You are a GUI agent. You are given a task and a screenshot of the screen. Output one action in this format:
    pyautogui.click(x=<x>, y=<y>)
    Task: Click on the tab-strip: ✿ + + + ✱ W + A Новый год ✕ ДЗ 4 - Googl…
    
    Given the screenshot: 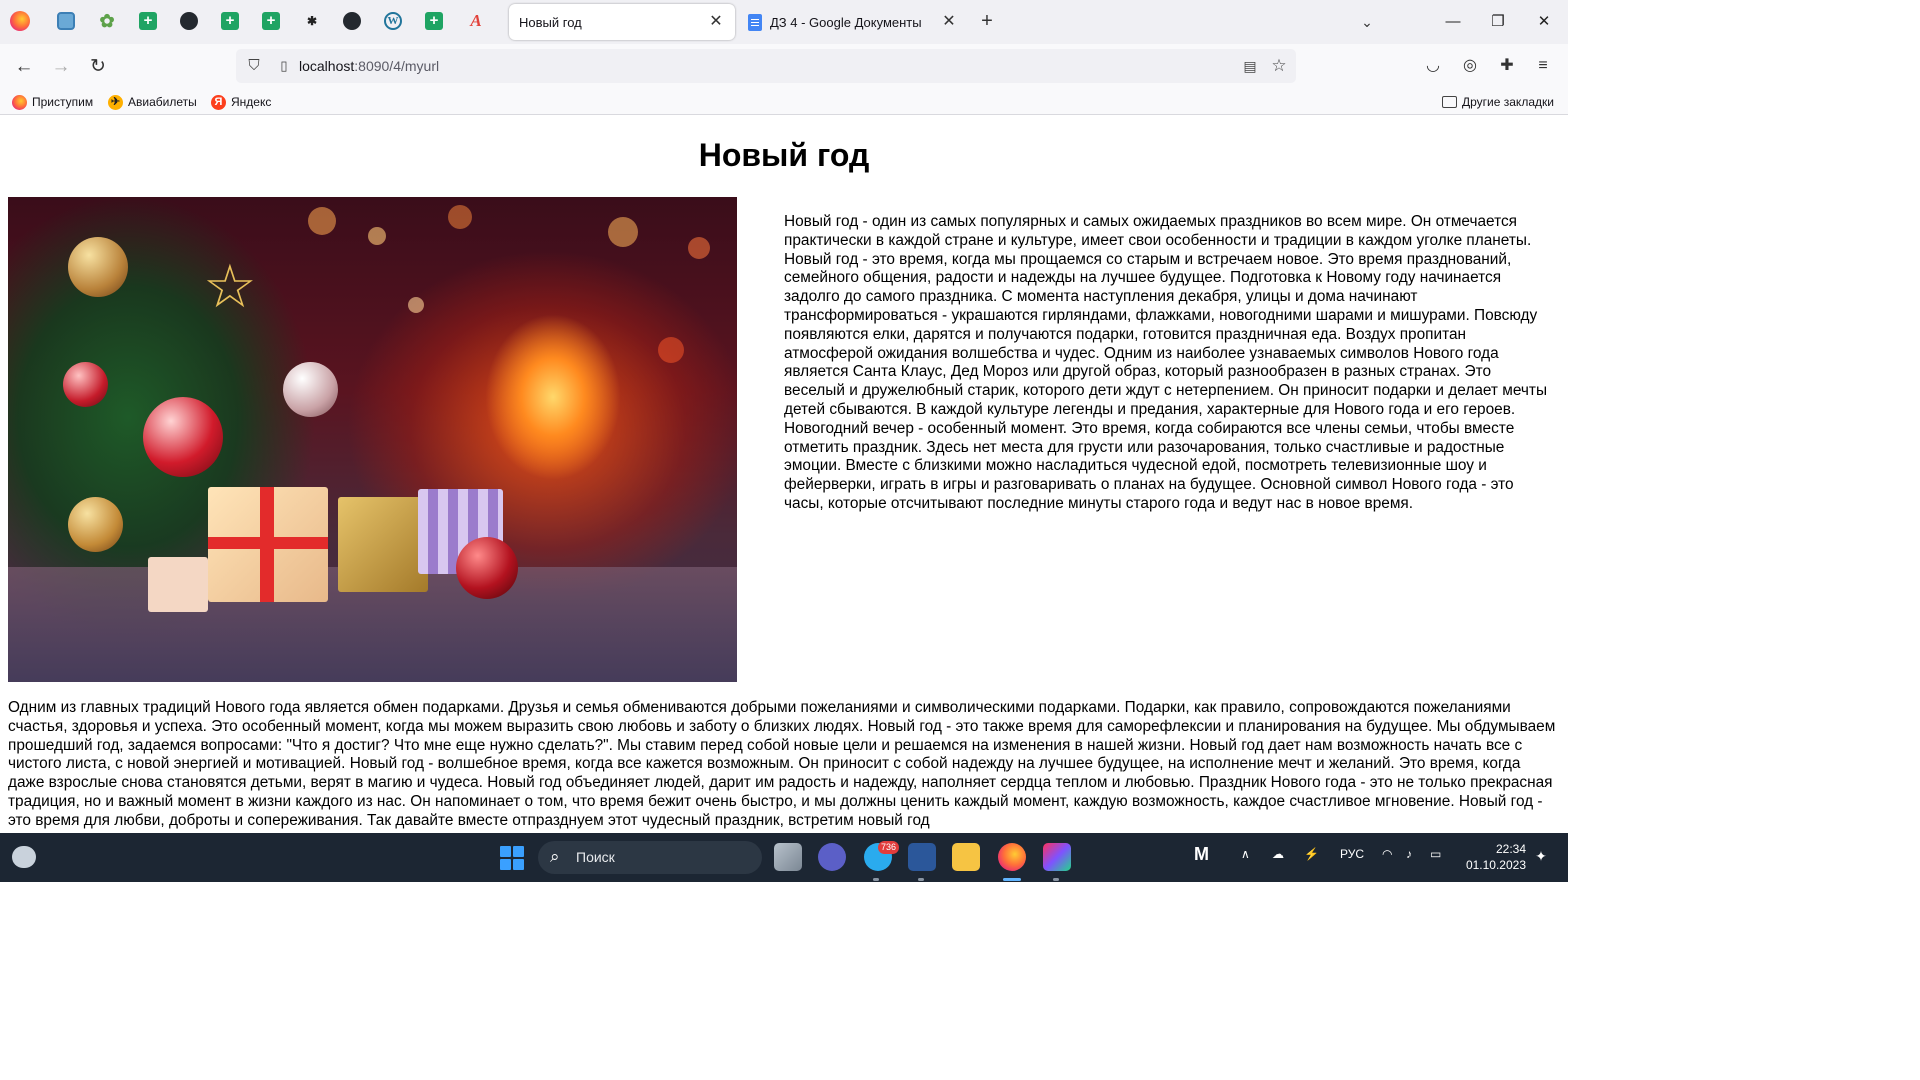 What is the action you would take?
    pyautogui.click(x=784, y=22)
    